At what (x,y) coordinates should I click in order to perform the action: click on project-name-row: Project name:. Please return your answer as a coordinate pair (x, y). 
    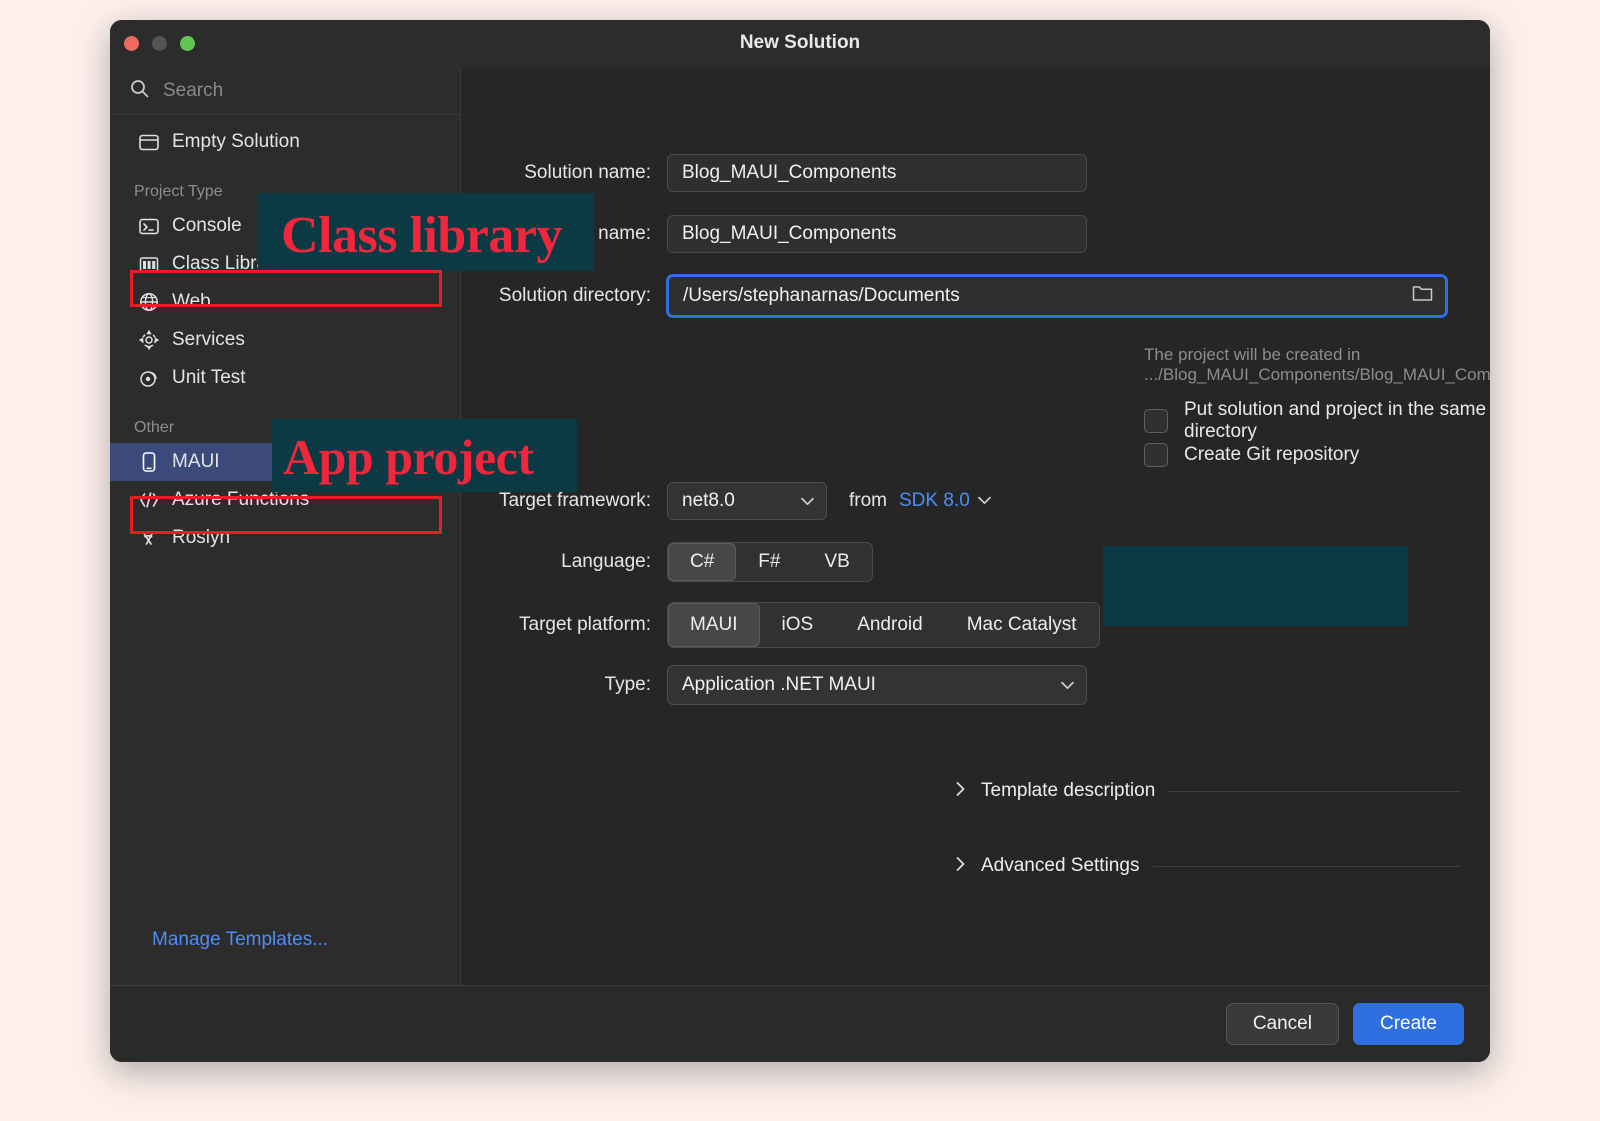
    Looking at the image, I should click on (961, 234).